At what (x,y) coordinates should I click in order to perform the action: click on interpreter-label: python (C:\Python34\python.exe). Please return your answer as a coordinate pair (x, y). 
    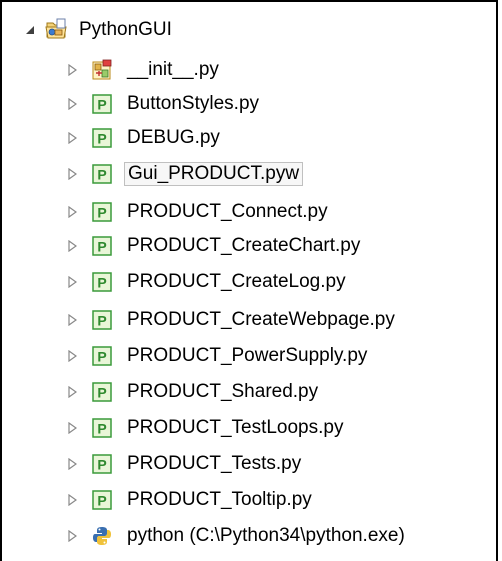
    Looking at the image, I should click on (266, 535).